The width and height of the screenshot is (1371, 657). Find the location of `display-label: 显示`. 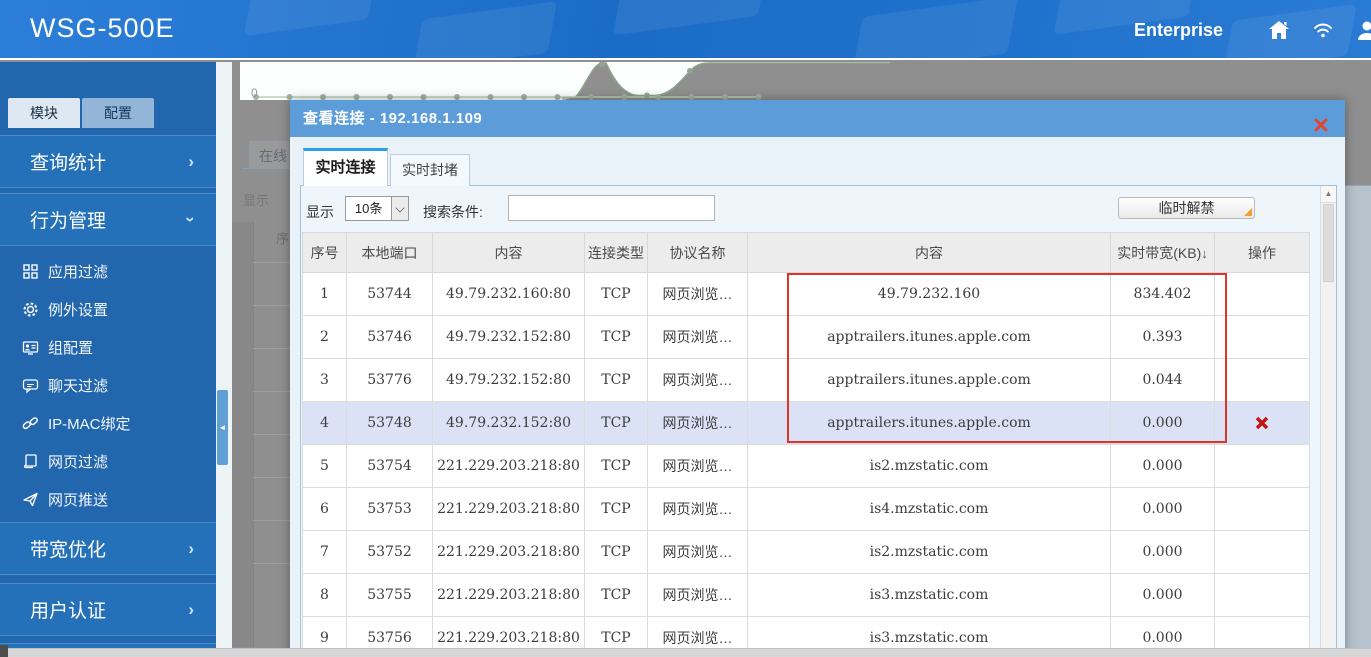

display-label: 显示 is located at coordinates (320, 212).